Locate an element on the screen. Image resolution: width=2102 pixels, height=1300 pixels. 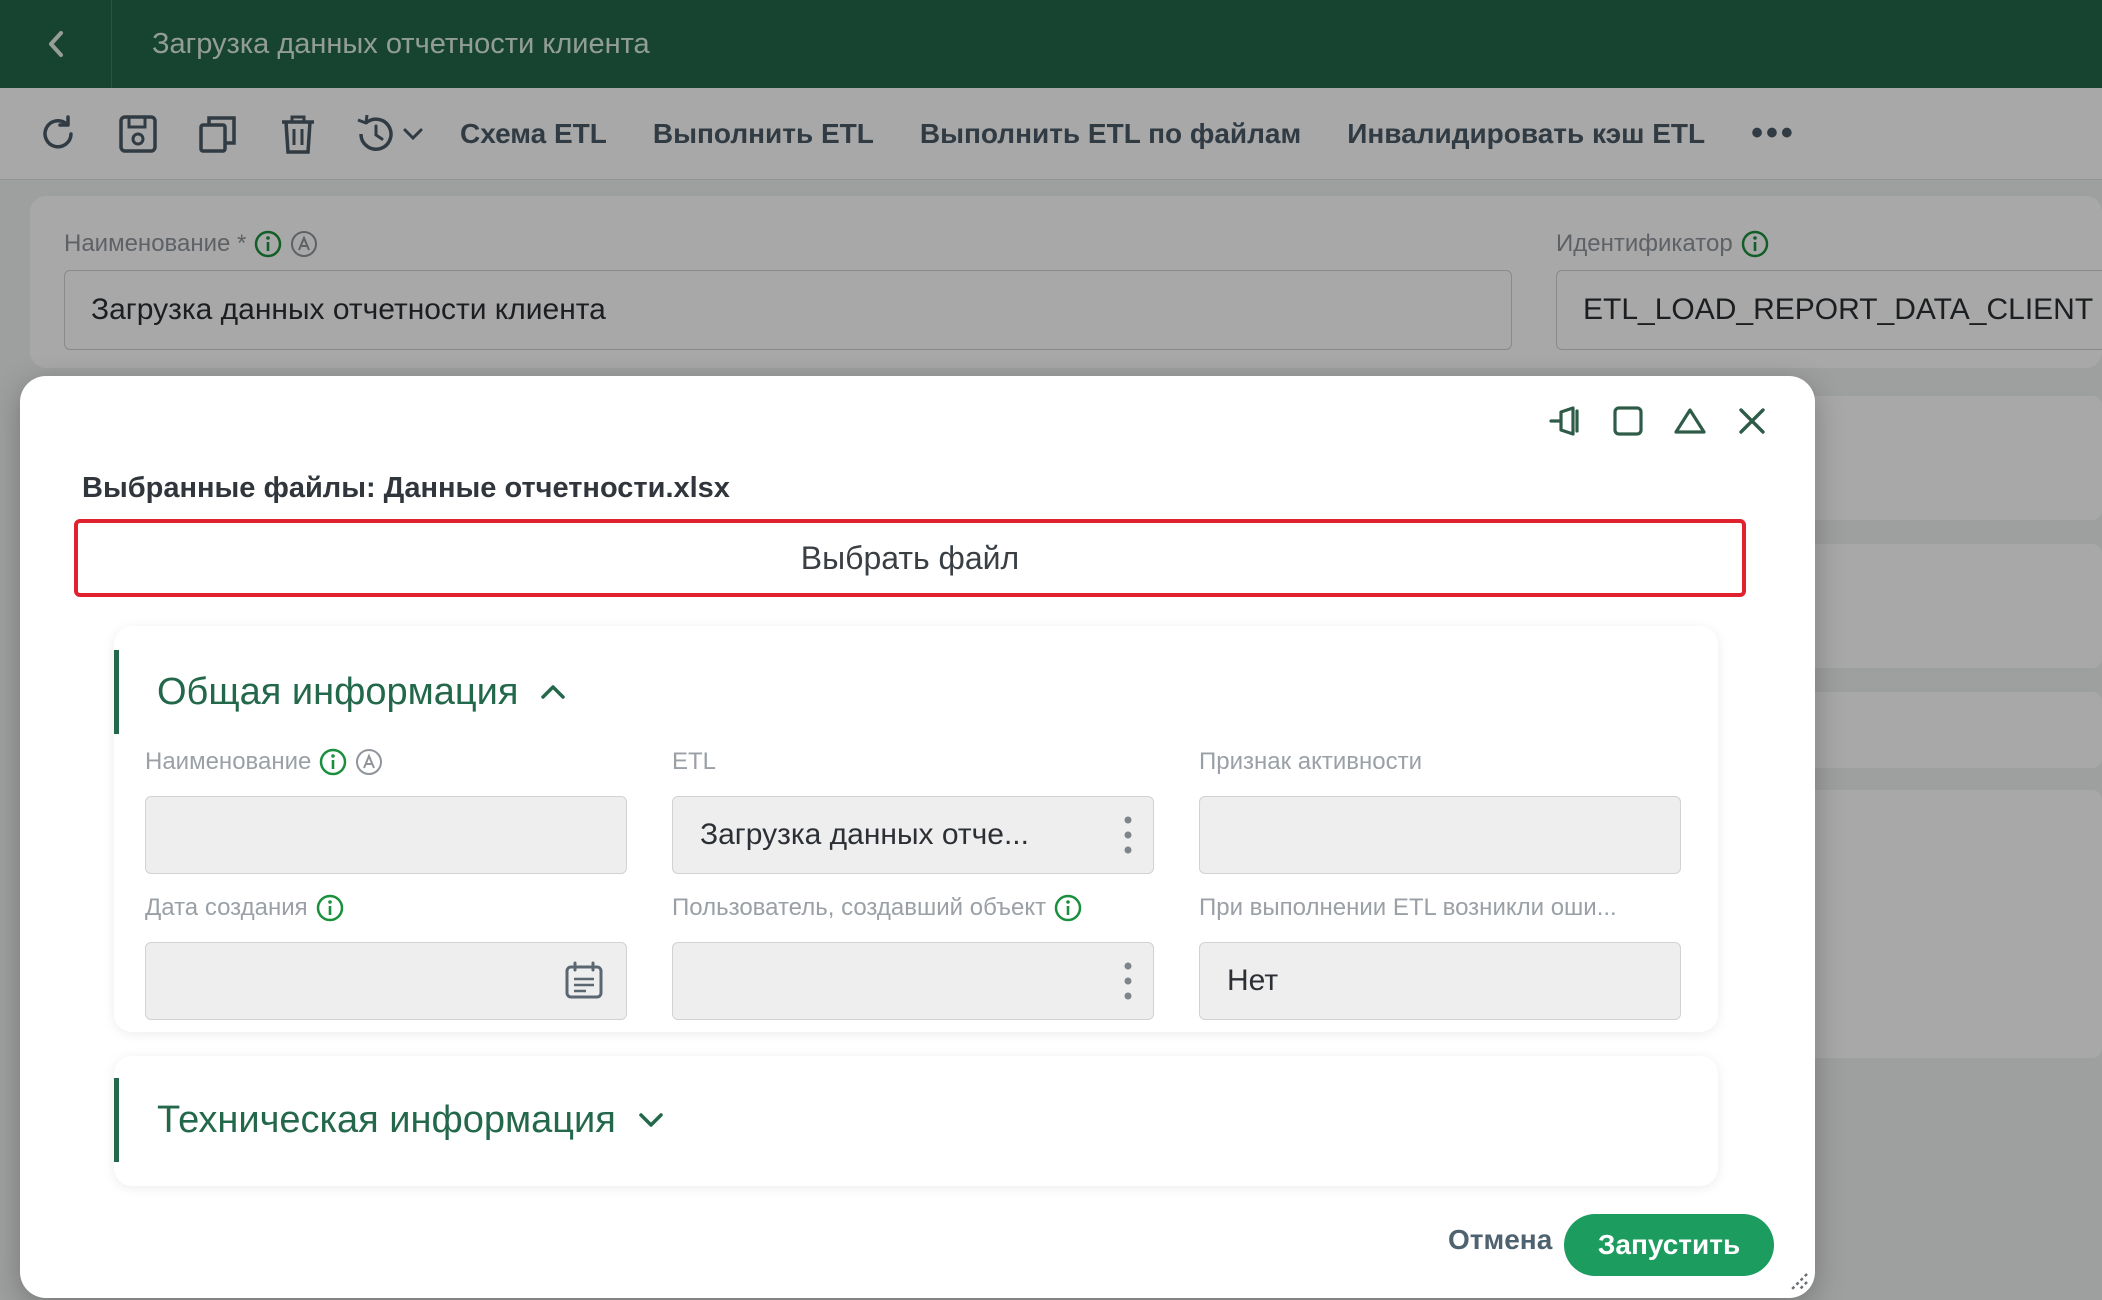
selected-files-text: Выбранные файлы: Данные отчетности.xlsx is located at coordinates (406, 488).